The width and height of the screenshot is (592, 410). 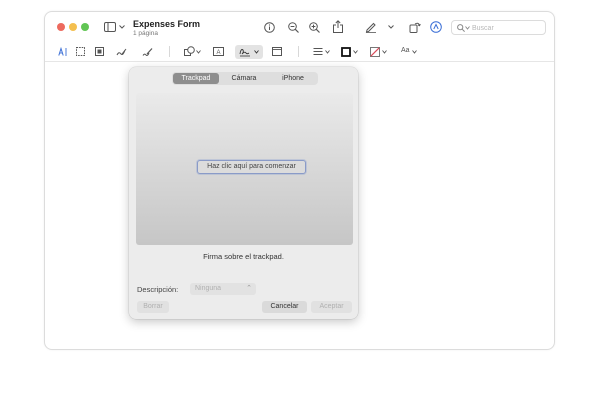 I want to click on description-label: Descripción:, so click(x=158, y=289).